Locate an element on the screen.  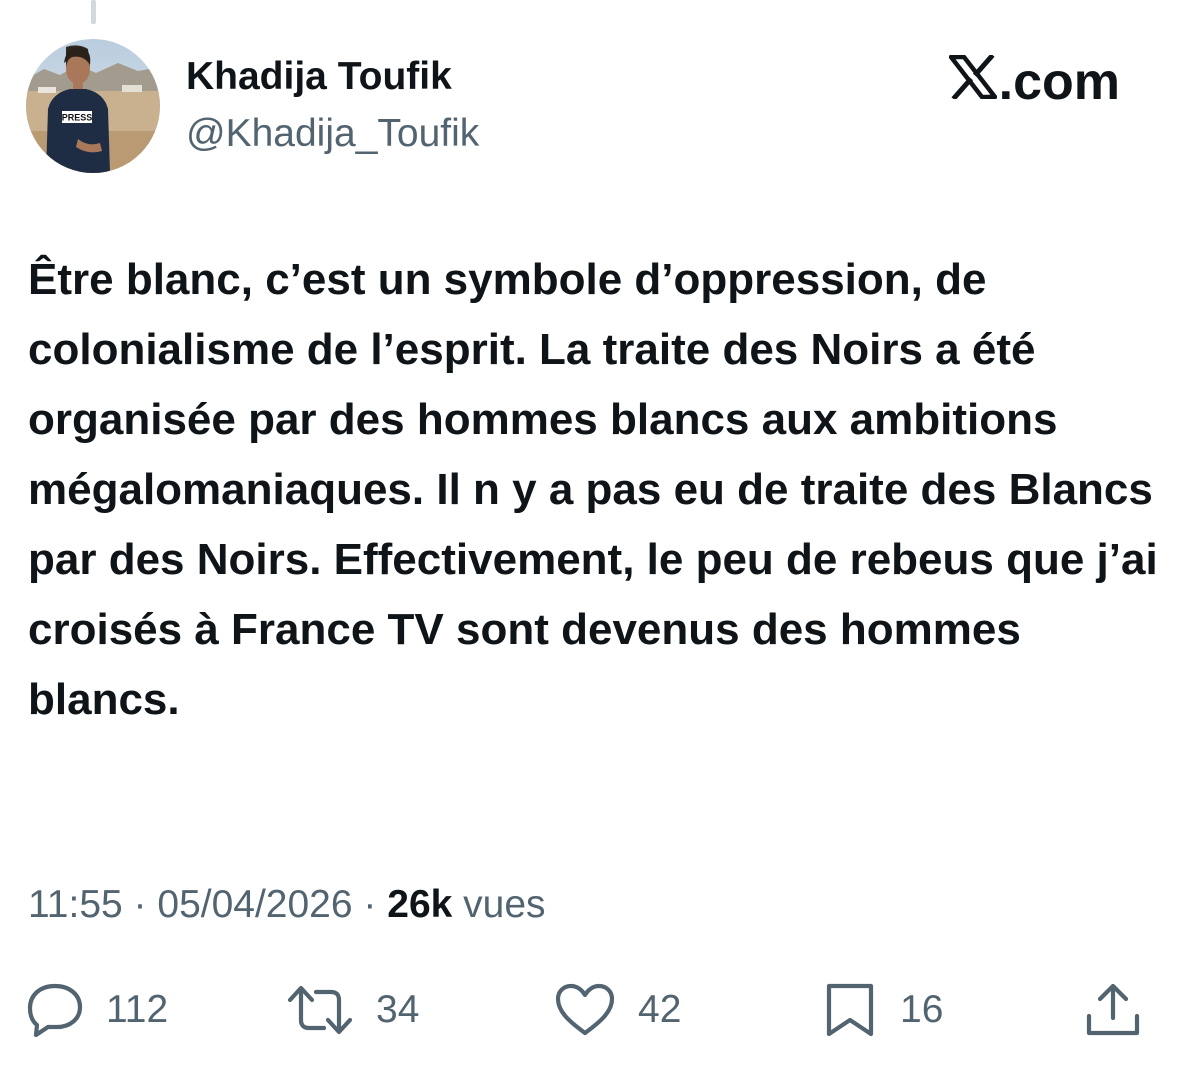
reply-icon is located at coordinates (55, 1010).